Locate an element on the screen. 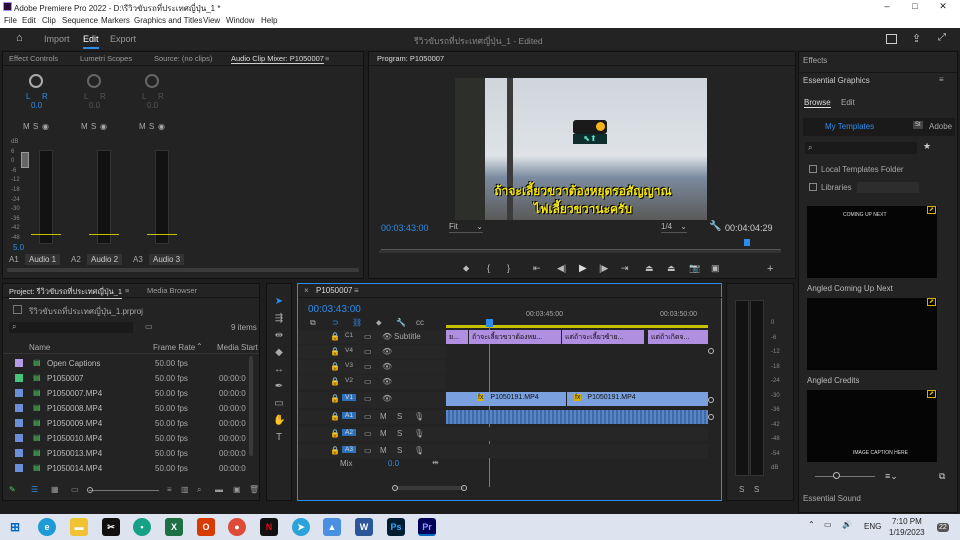 This screenshot has width=960, height=540. resolution-dropdown: 1/4 ⌄ is located at coordinates (674, 227).